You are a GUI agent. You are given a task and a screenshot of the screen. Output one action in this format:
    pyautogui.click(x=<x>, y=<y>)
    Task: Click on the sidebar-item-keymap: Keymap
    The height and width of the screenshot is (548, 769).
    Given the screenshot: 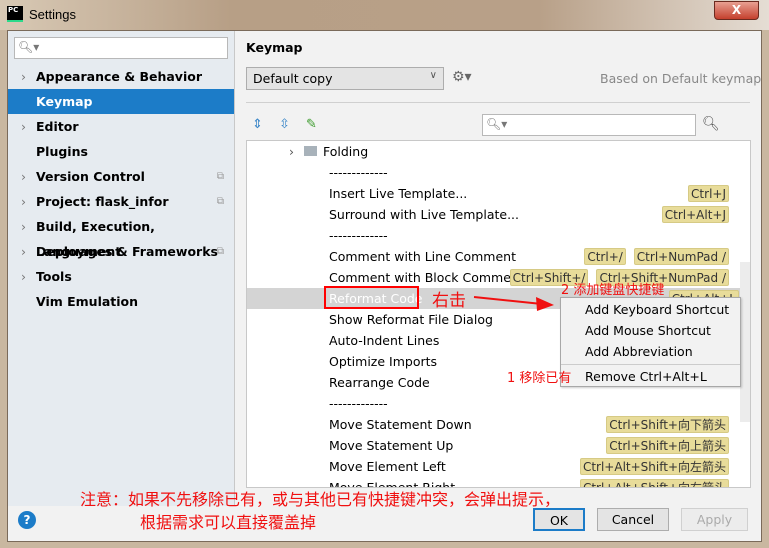 What is the action you would take?
    pyautogui.click(x=121, y=101)
    